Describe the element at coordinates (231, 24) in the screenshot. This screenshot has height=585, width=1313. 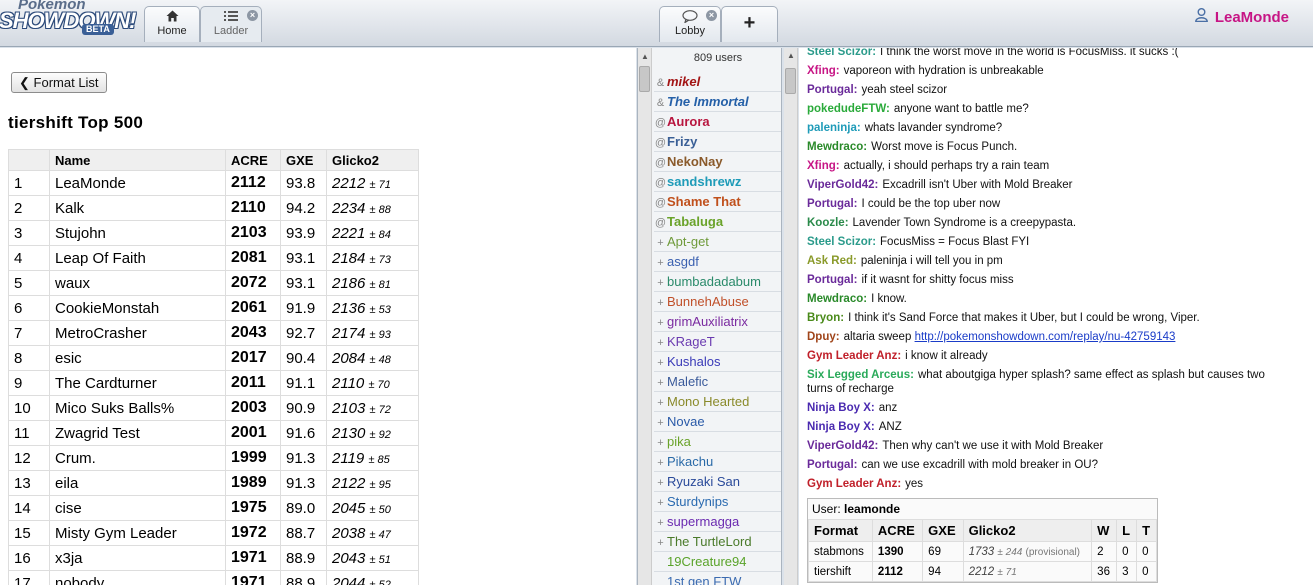
I see `tab-ladder: Ladder ×` at that location.